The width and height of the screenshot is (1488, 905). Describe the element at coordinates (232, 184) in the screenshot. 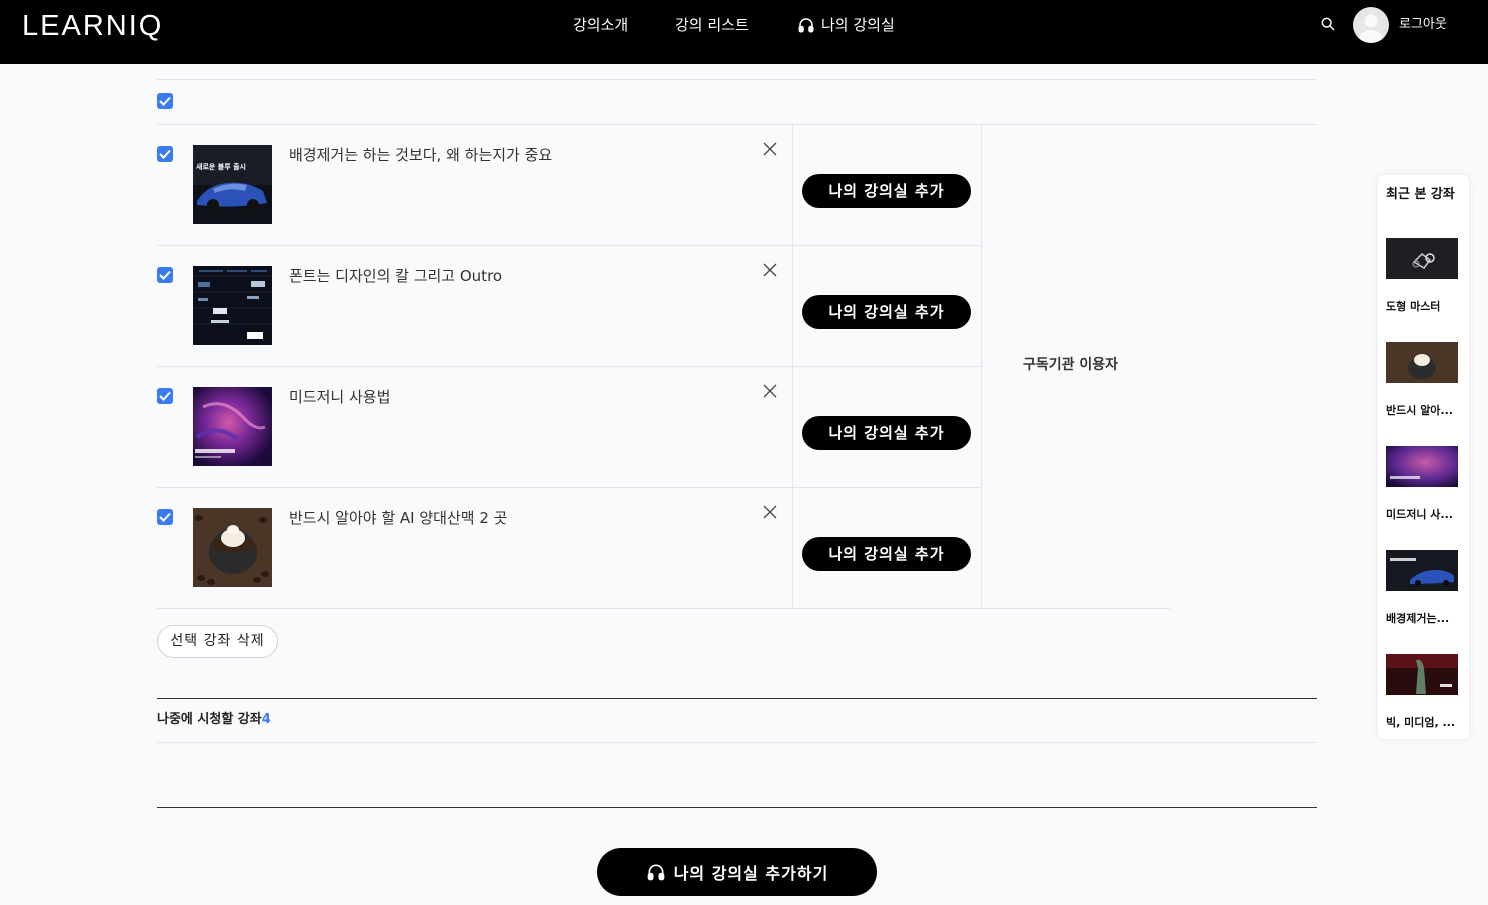

I see `course-thumbnail: 새로운 블루 출시` at that location.